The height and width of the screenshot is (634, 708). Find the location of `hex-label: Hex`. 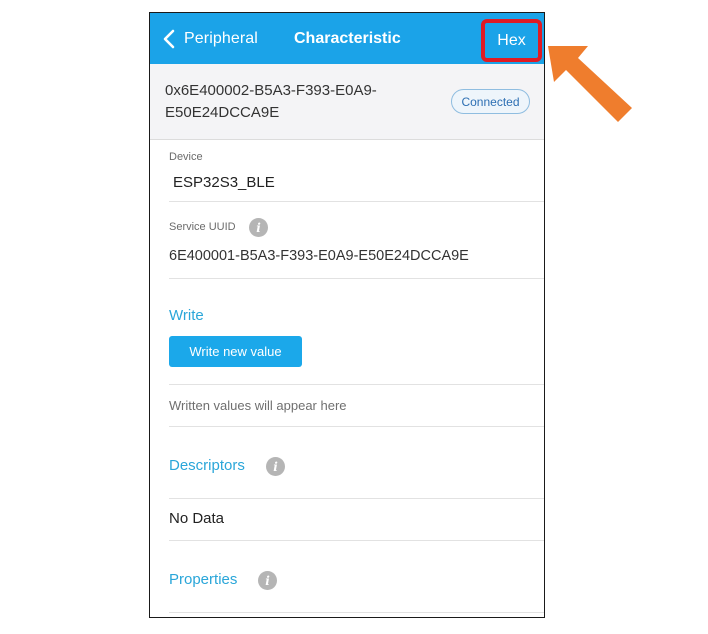

hex-label: Hex is located at coordinates (511, 40).